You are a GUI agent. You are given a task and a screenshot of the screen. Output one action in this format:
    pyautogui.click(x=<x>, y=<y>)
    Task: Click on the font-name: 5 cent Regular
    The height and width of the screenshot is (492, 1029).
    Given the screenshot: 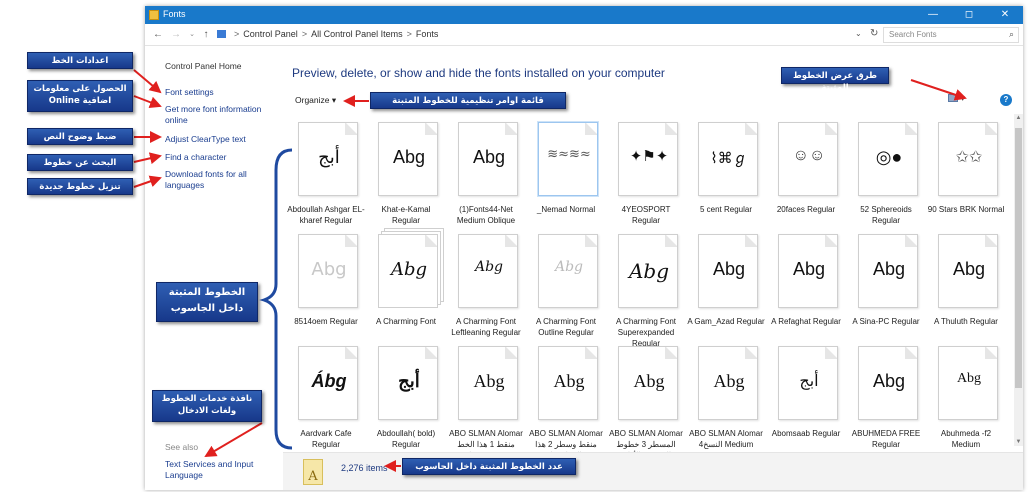 What is the action you would take?
    pyautogui.click(x=726, y=209)
    